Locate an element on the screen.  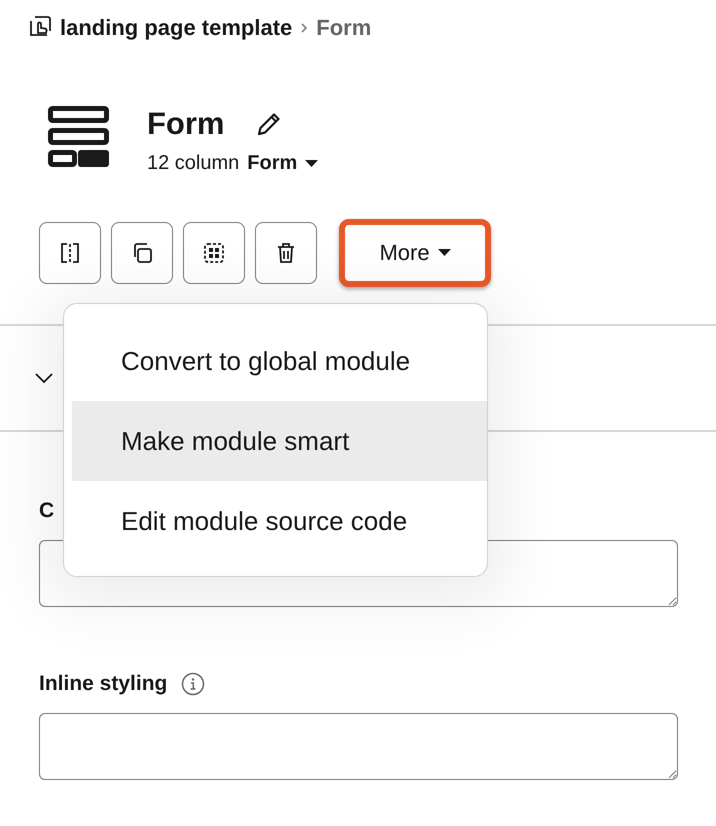
menu-item: Edit module source code is located at coordinates (279, 521).